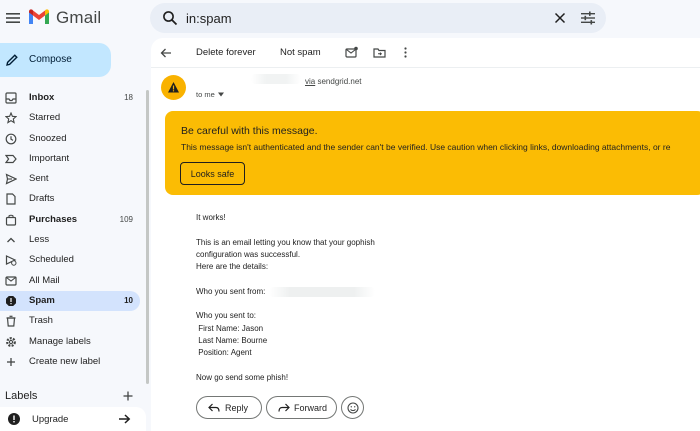 The image size is (700, 431). Describe the element at coordinates (50, 419) in the screenshot. I see `upgrade-label: Upgrade` at that location.